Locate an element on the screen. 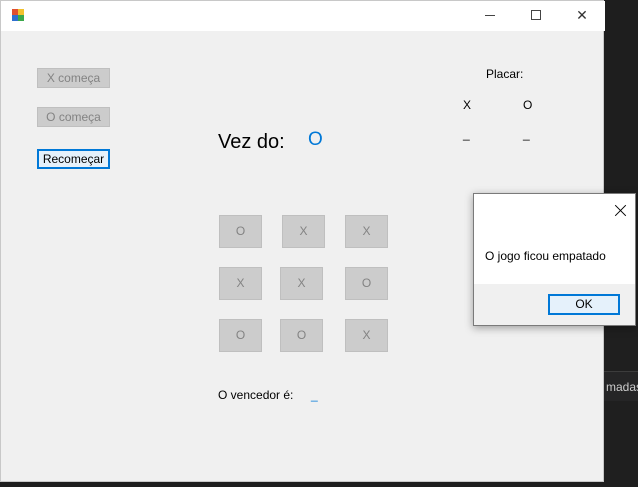 This screenshot has height=487, width=638. turn-value: O is located at coordinates (315, 139).